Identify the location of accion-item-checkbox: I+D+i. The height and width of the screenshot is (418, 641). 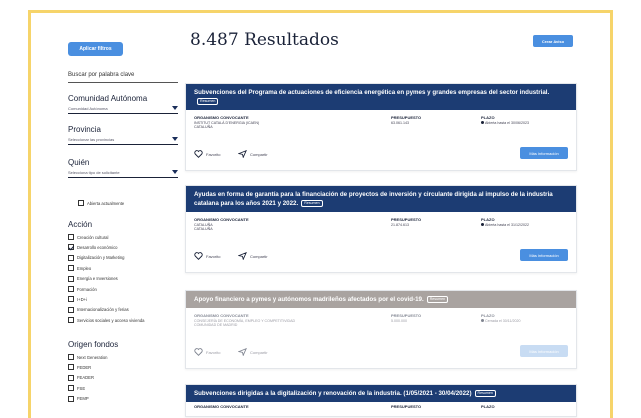
(78, 299).